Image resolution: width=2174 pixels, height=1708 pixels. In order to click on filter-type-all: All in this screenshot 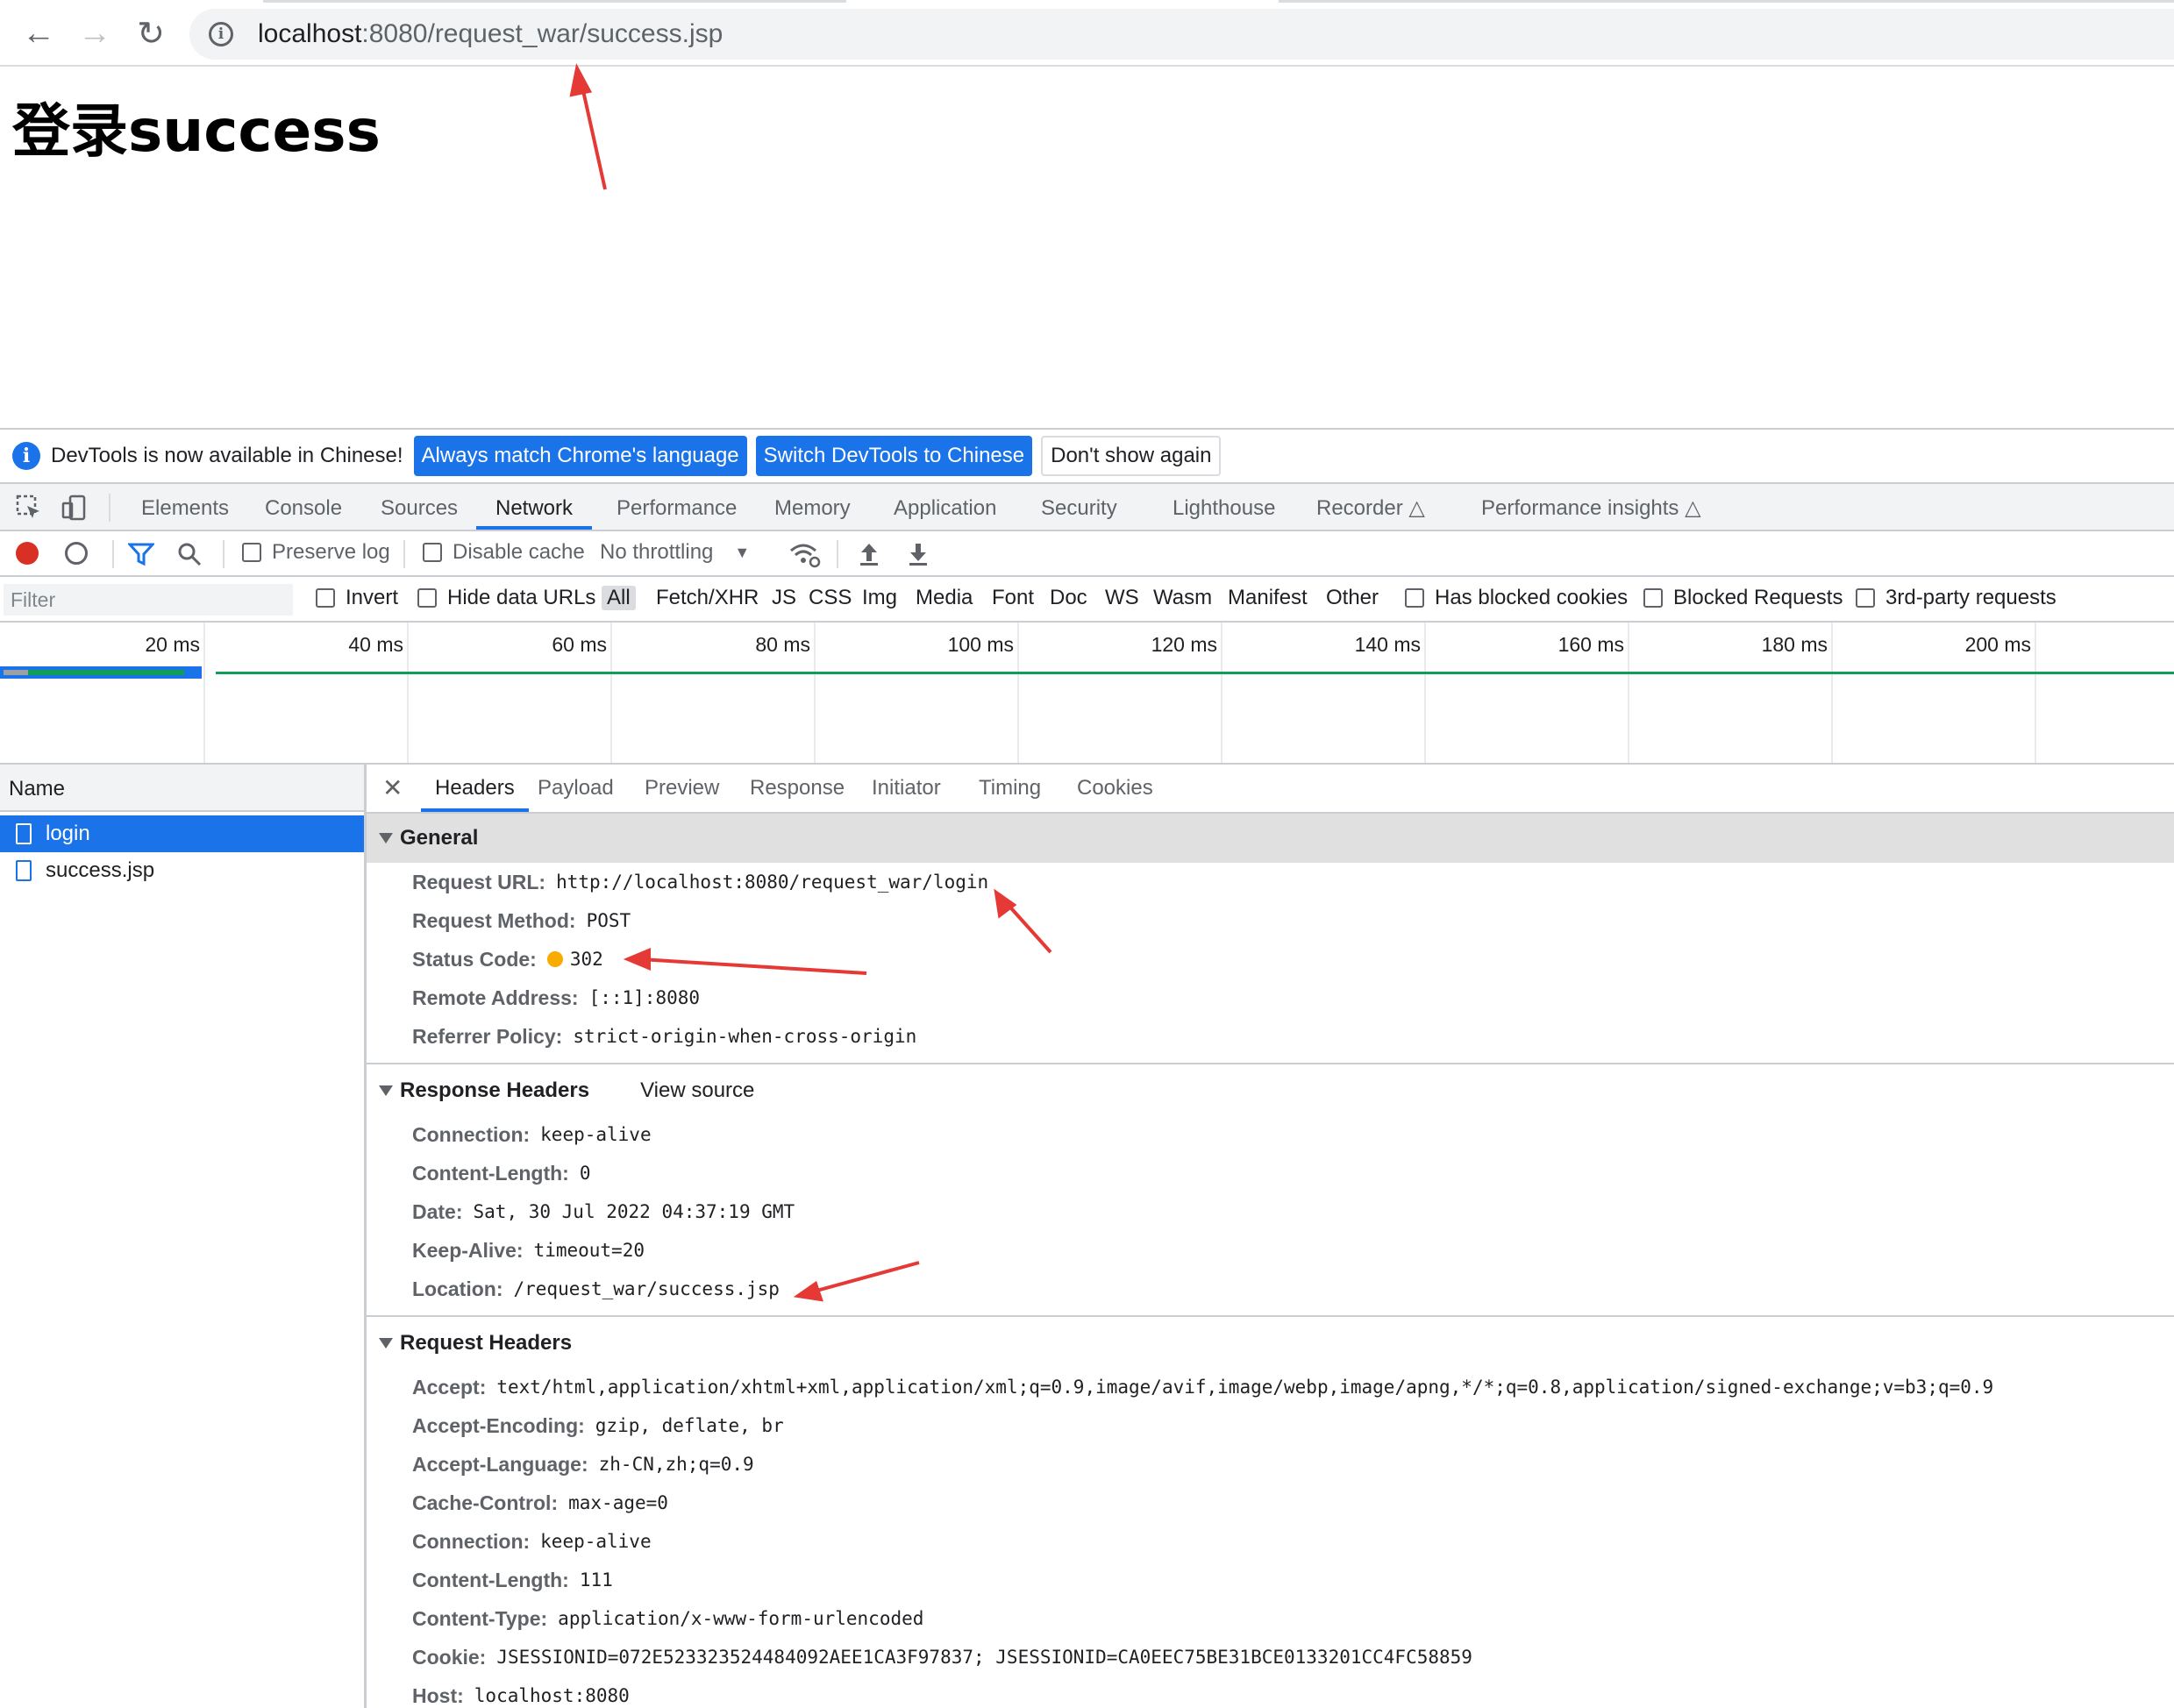, I will do `click(619, 598)`.